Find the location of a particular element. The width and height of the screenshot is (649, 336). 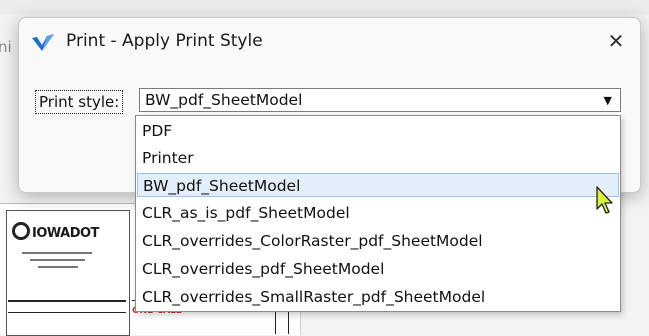

option-clr-overrides-smallraster: CLR_overrides_SmallRaster_pdf_SheetModel is located at coordinates (378, 297).